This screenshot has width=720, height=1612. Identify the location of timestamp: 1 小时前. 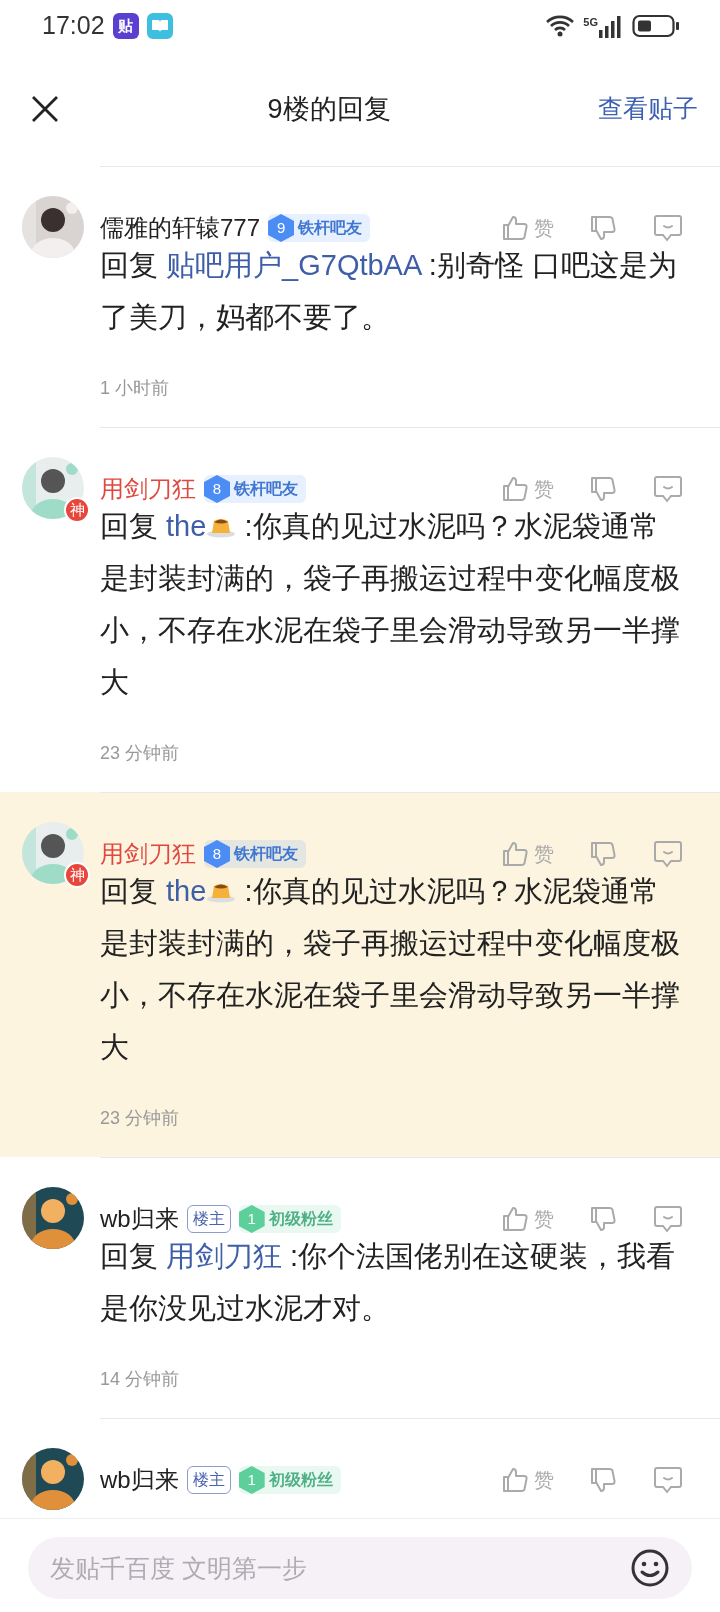
(135, 388).